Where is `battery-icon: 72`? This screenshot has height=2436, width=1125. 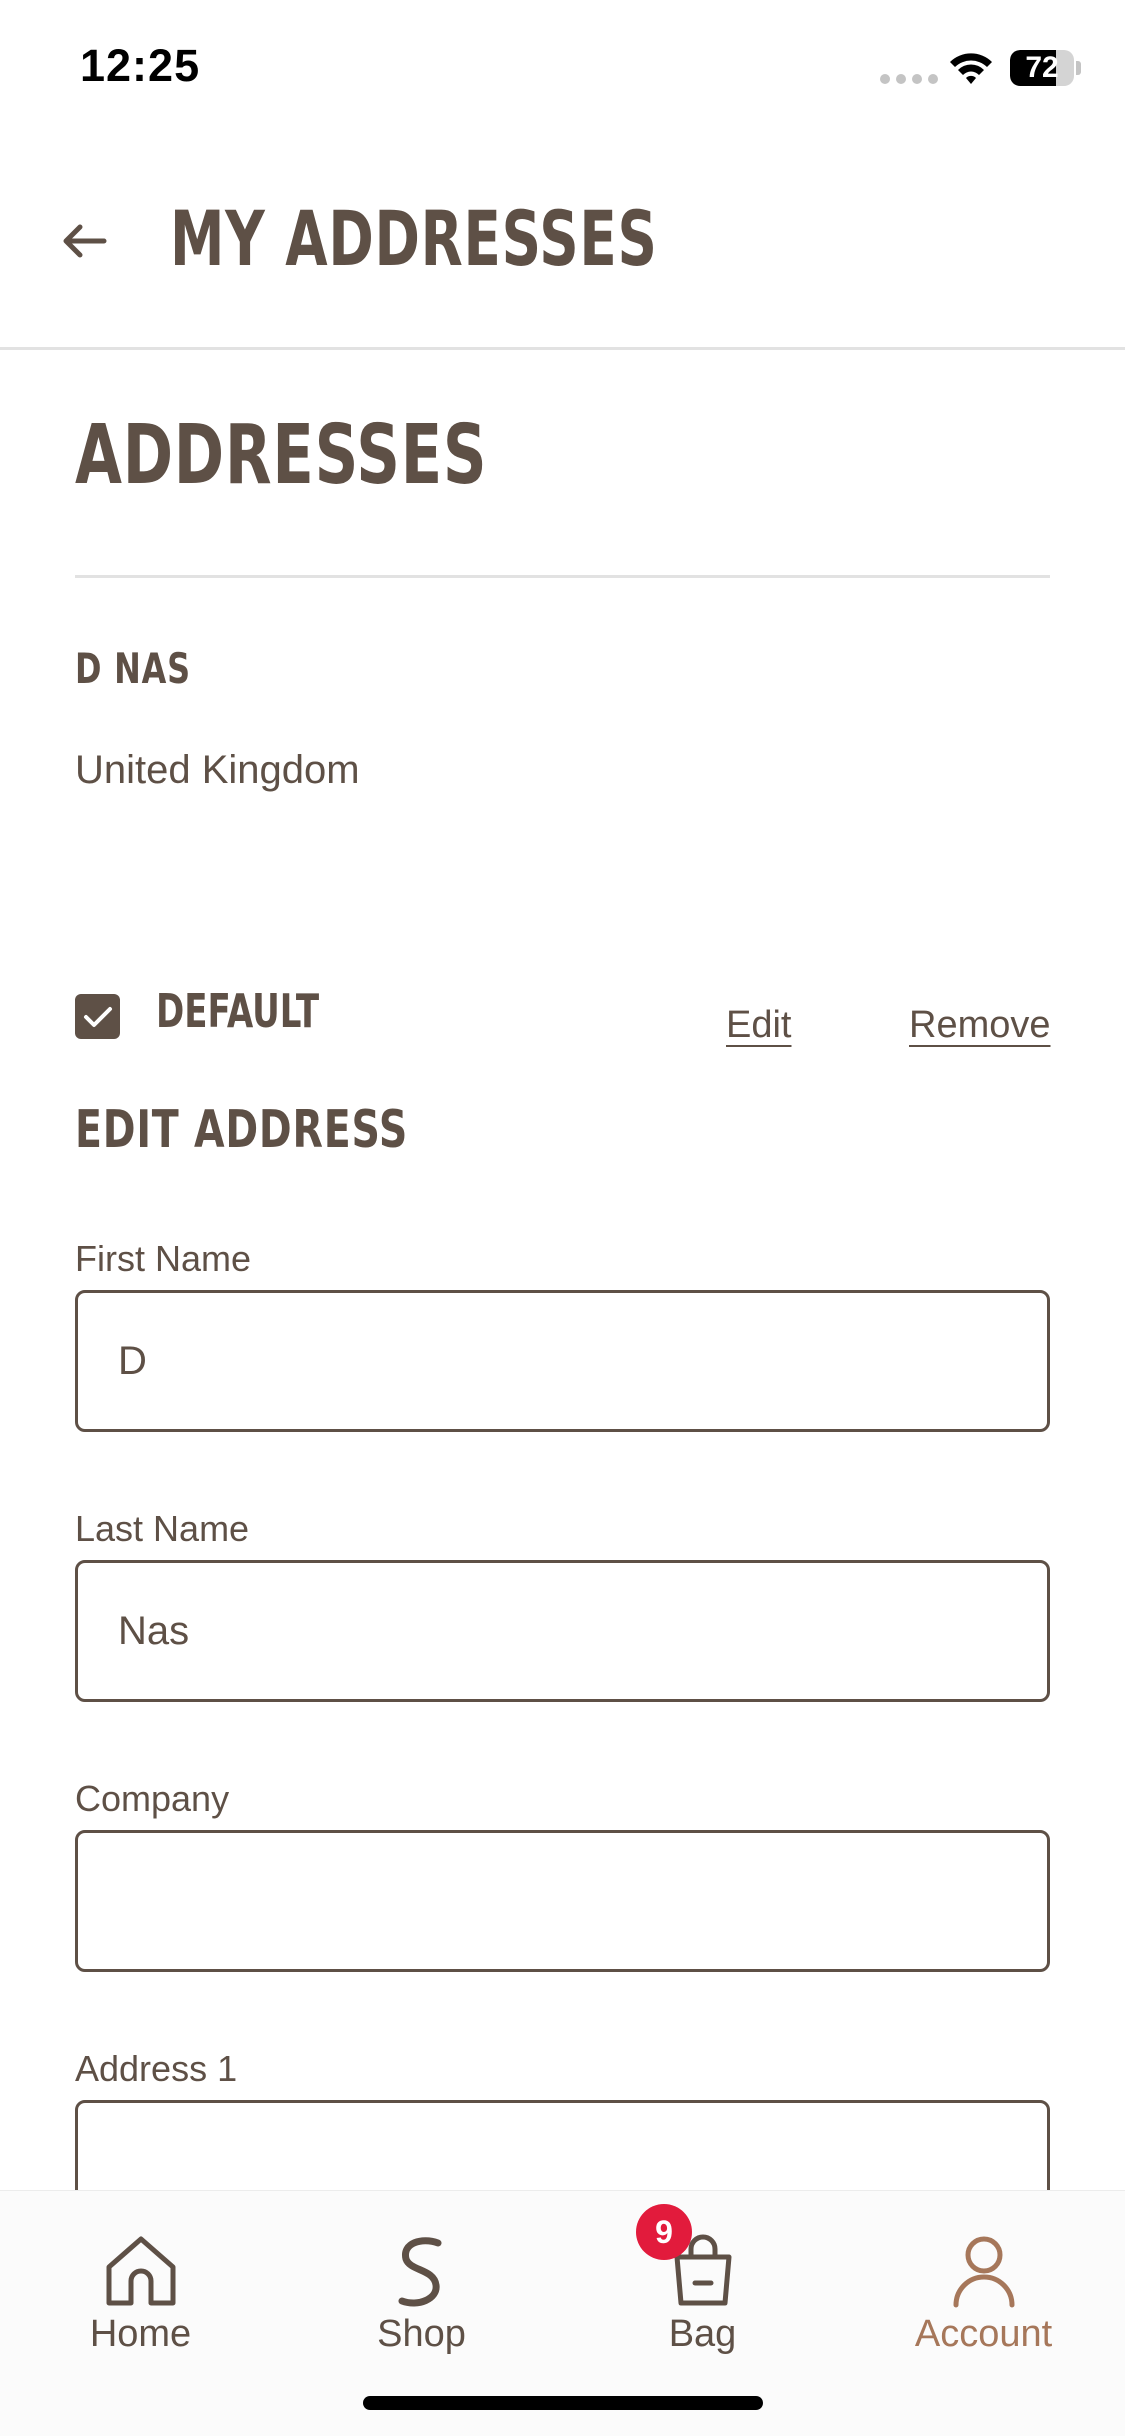 battery-icon: 72 is located at coordinates (1046, 68).